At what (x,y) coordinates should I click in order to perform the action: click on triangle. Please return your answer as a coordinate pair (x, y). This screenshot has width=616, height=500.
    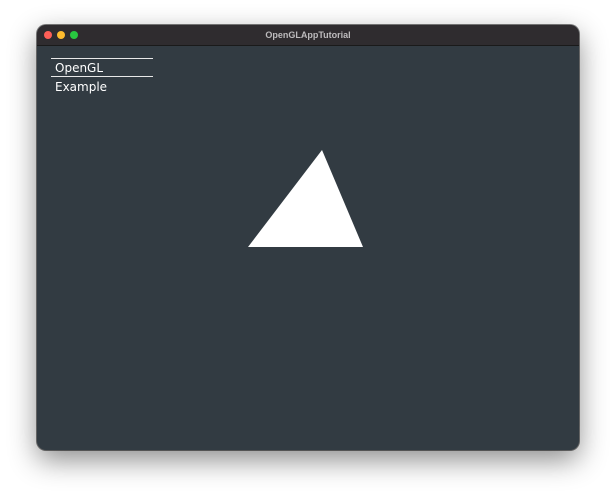
    Looking at the image, I should click on (305, 198).